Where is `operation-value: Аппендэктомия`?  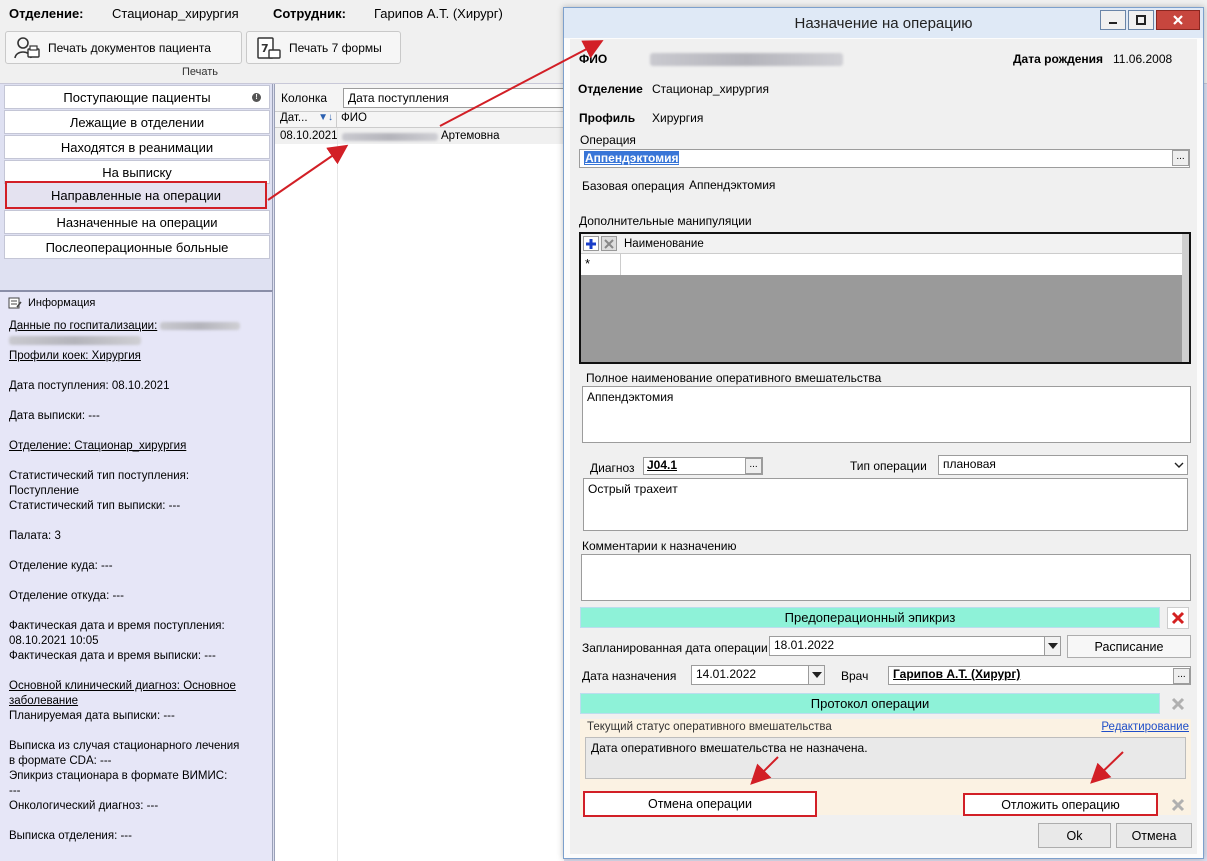
operation-value: Аппендэктомия is located at coordinates (632, 158).